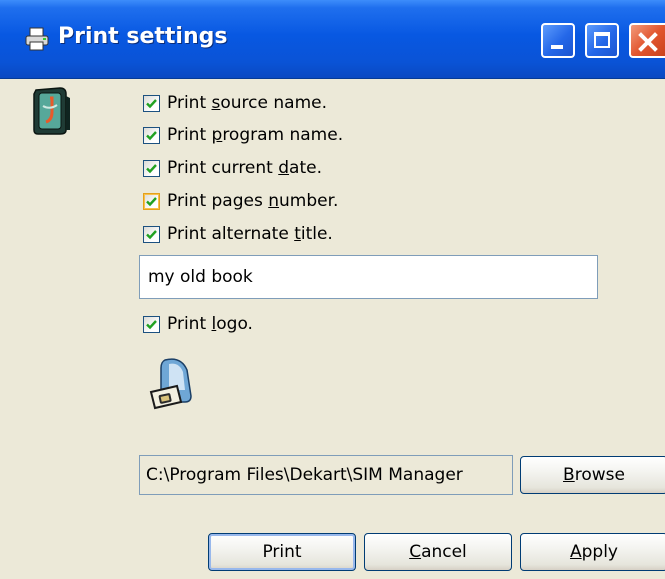 The height and width of the screenshot is (579, 665). What do you see at coordinates (332, 39) in the screenshot?
I see `title-bar: Print settings` at bounding box center [332, 39].